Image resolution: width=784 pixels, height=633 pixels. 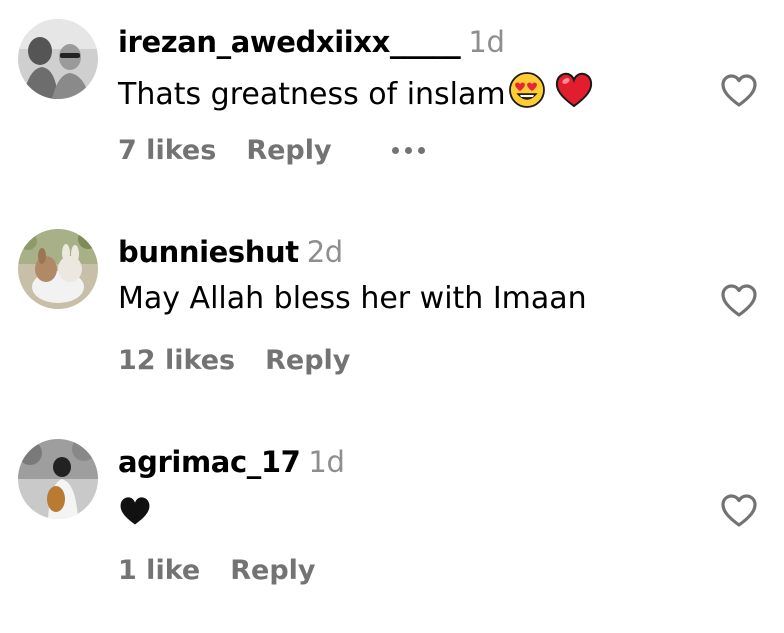 What do you see at coordinates (176, 360) in the screenshot?
I see `likes-count: 12 likes` at bounding box center [176, 360].